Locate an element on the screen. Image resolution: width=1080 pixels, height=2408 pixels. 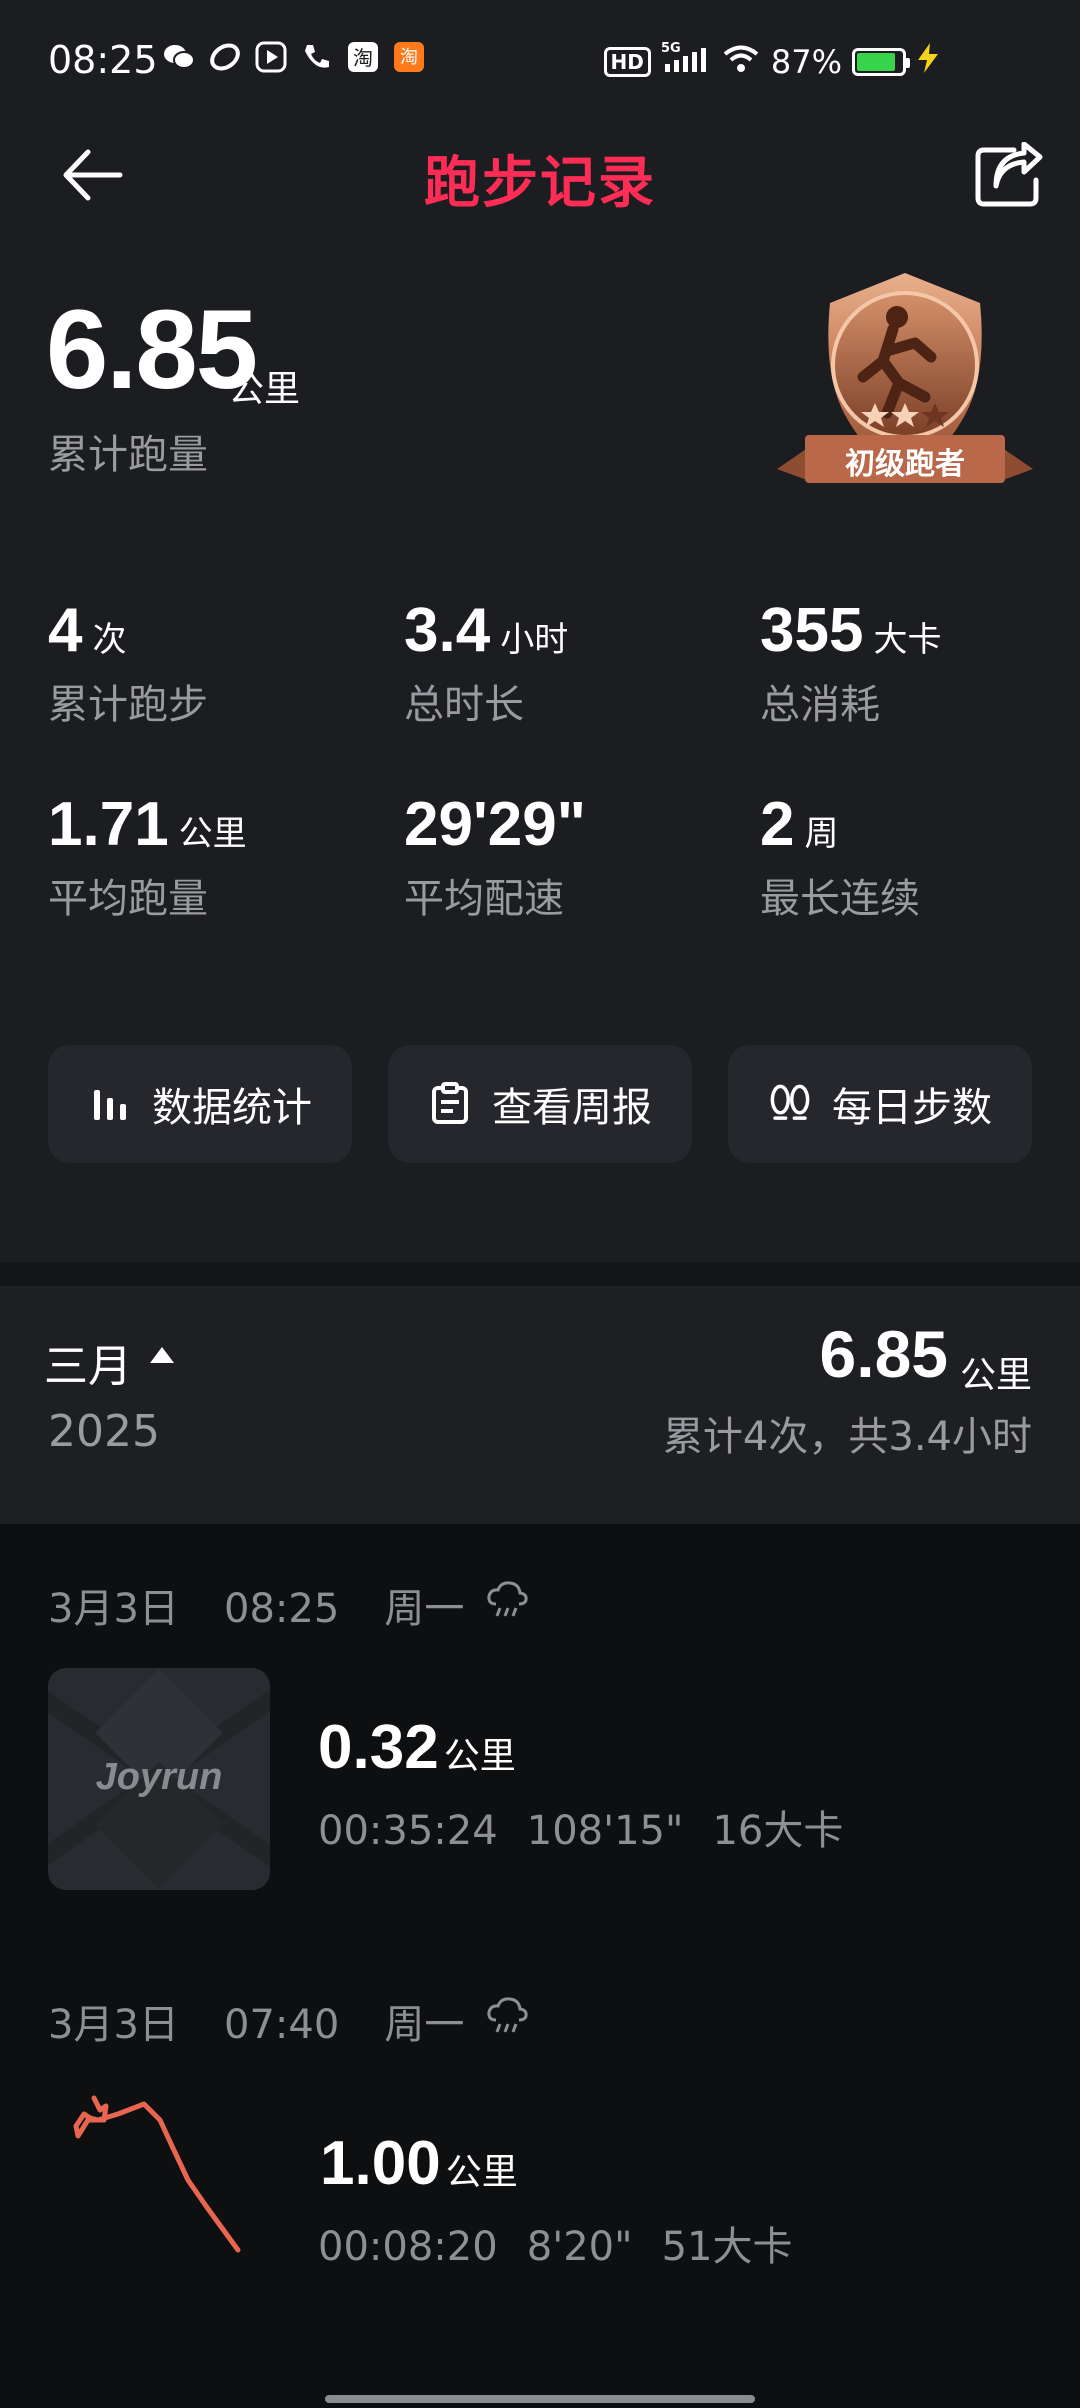
battery-percent: 87% is located at coordinates (806, 62).